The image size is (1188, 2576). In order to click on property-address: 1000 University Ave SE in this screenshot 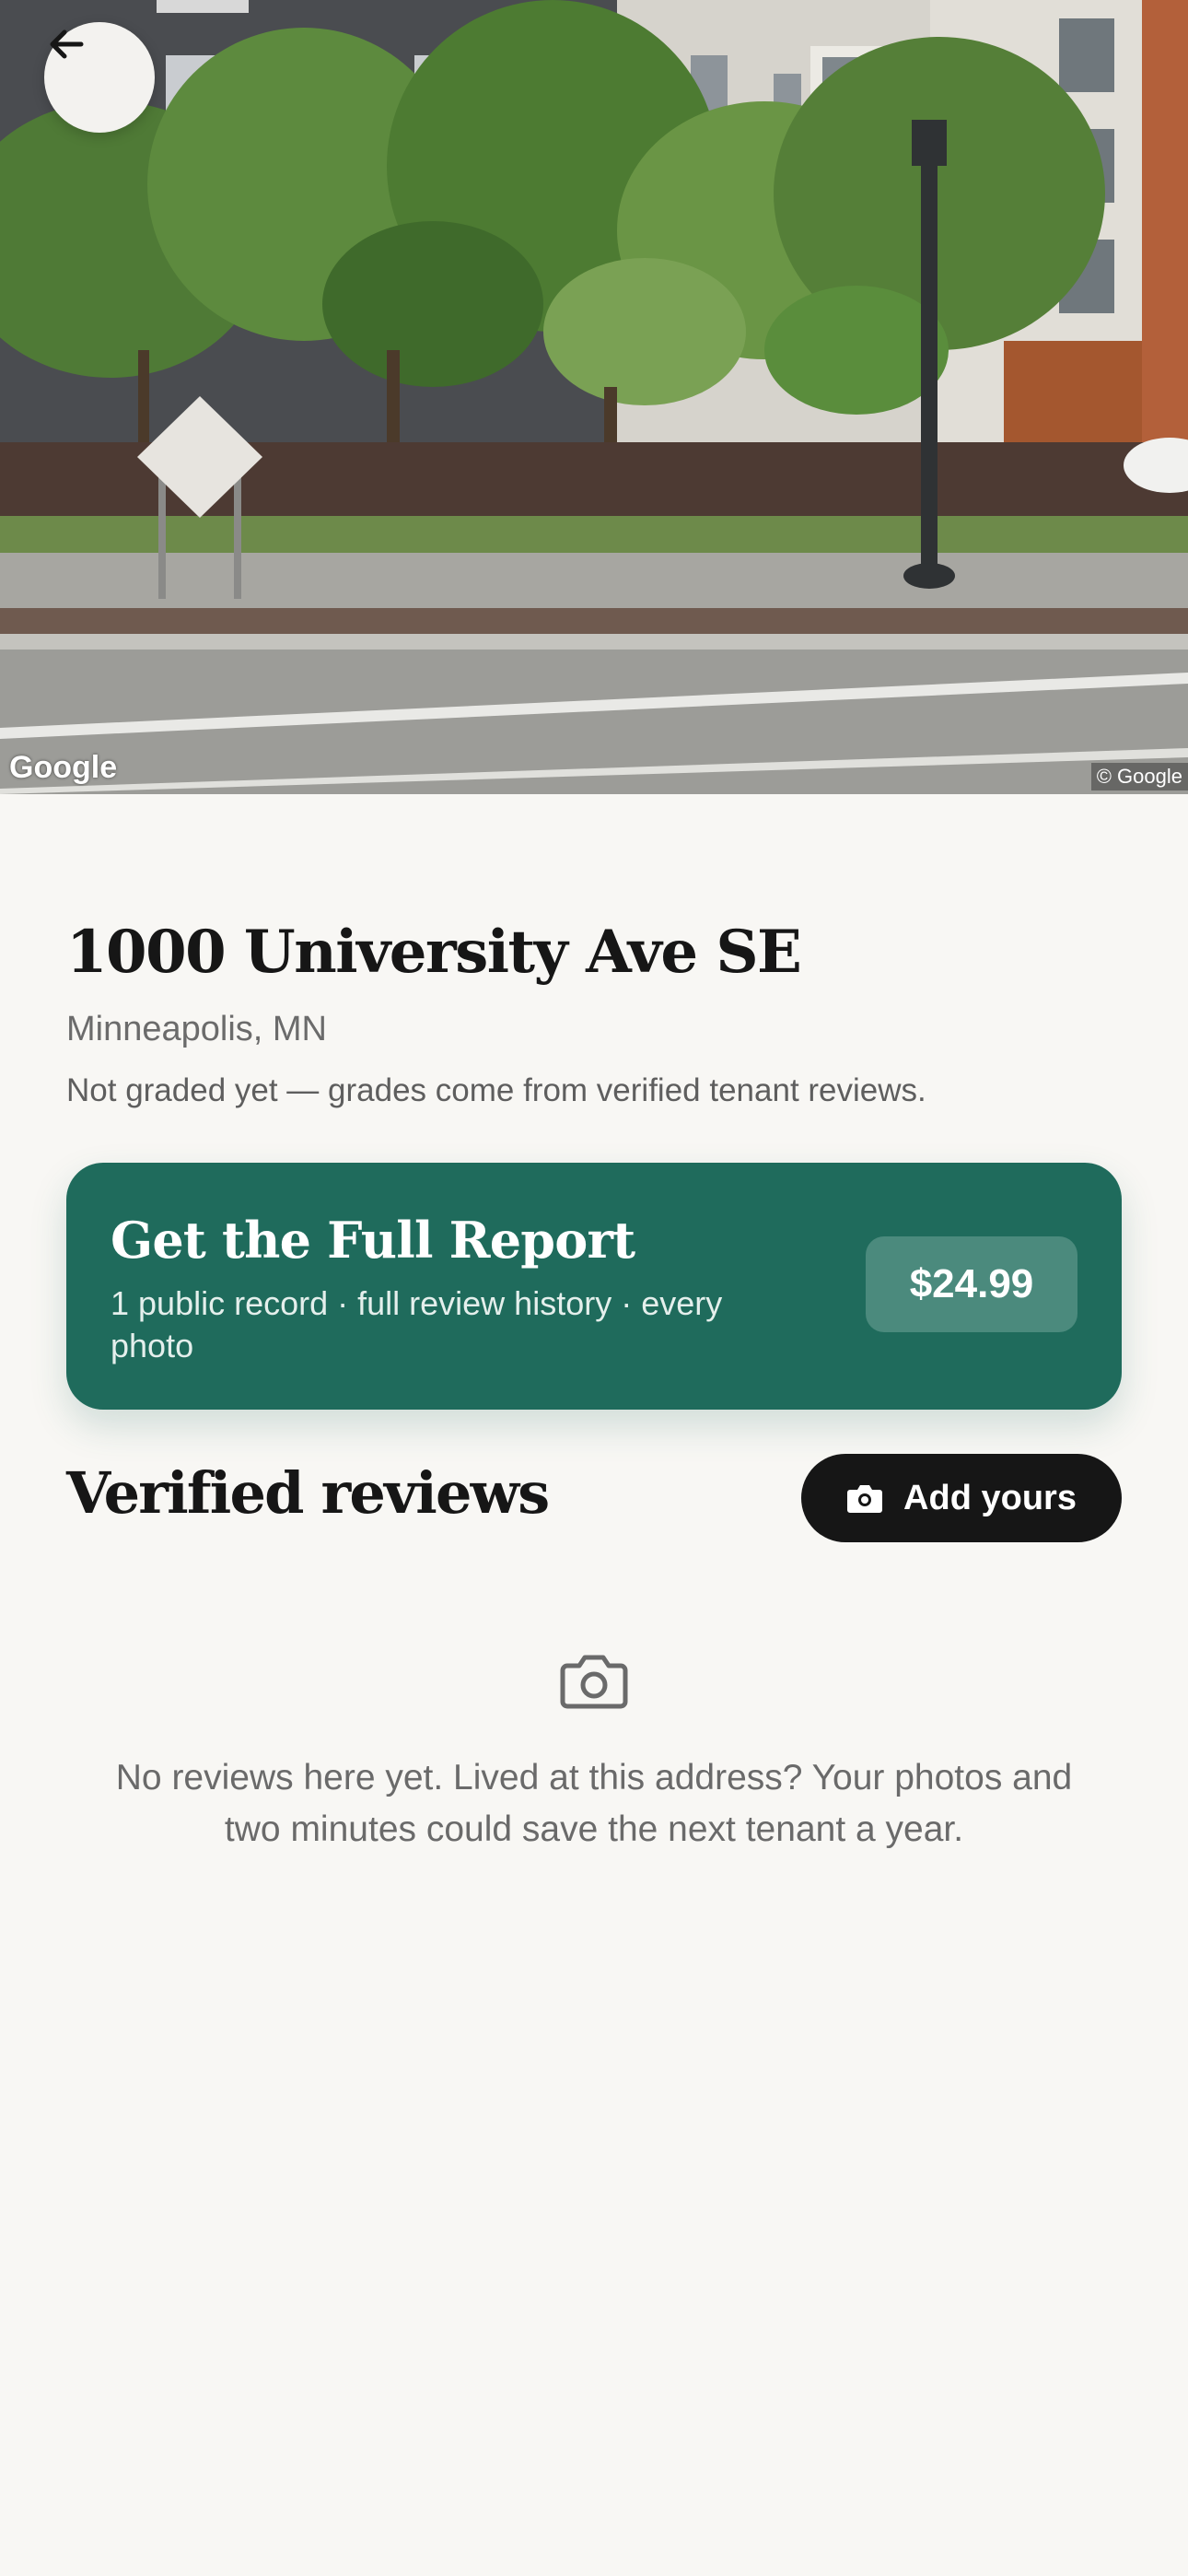, I will do `click(434, 953)`.